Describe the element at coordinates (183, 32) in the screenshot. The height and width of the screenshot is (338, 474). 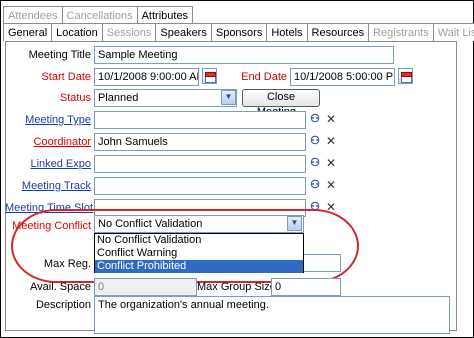
I see `tab-speakers: Speakers` at that location.